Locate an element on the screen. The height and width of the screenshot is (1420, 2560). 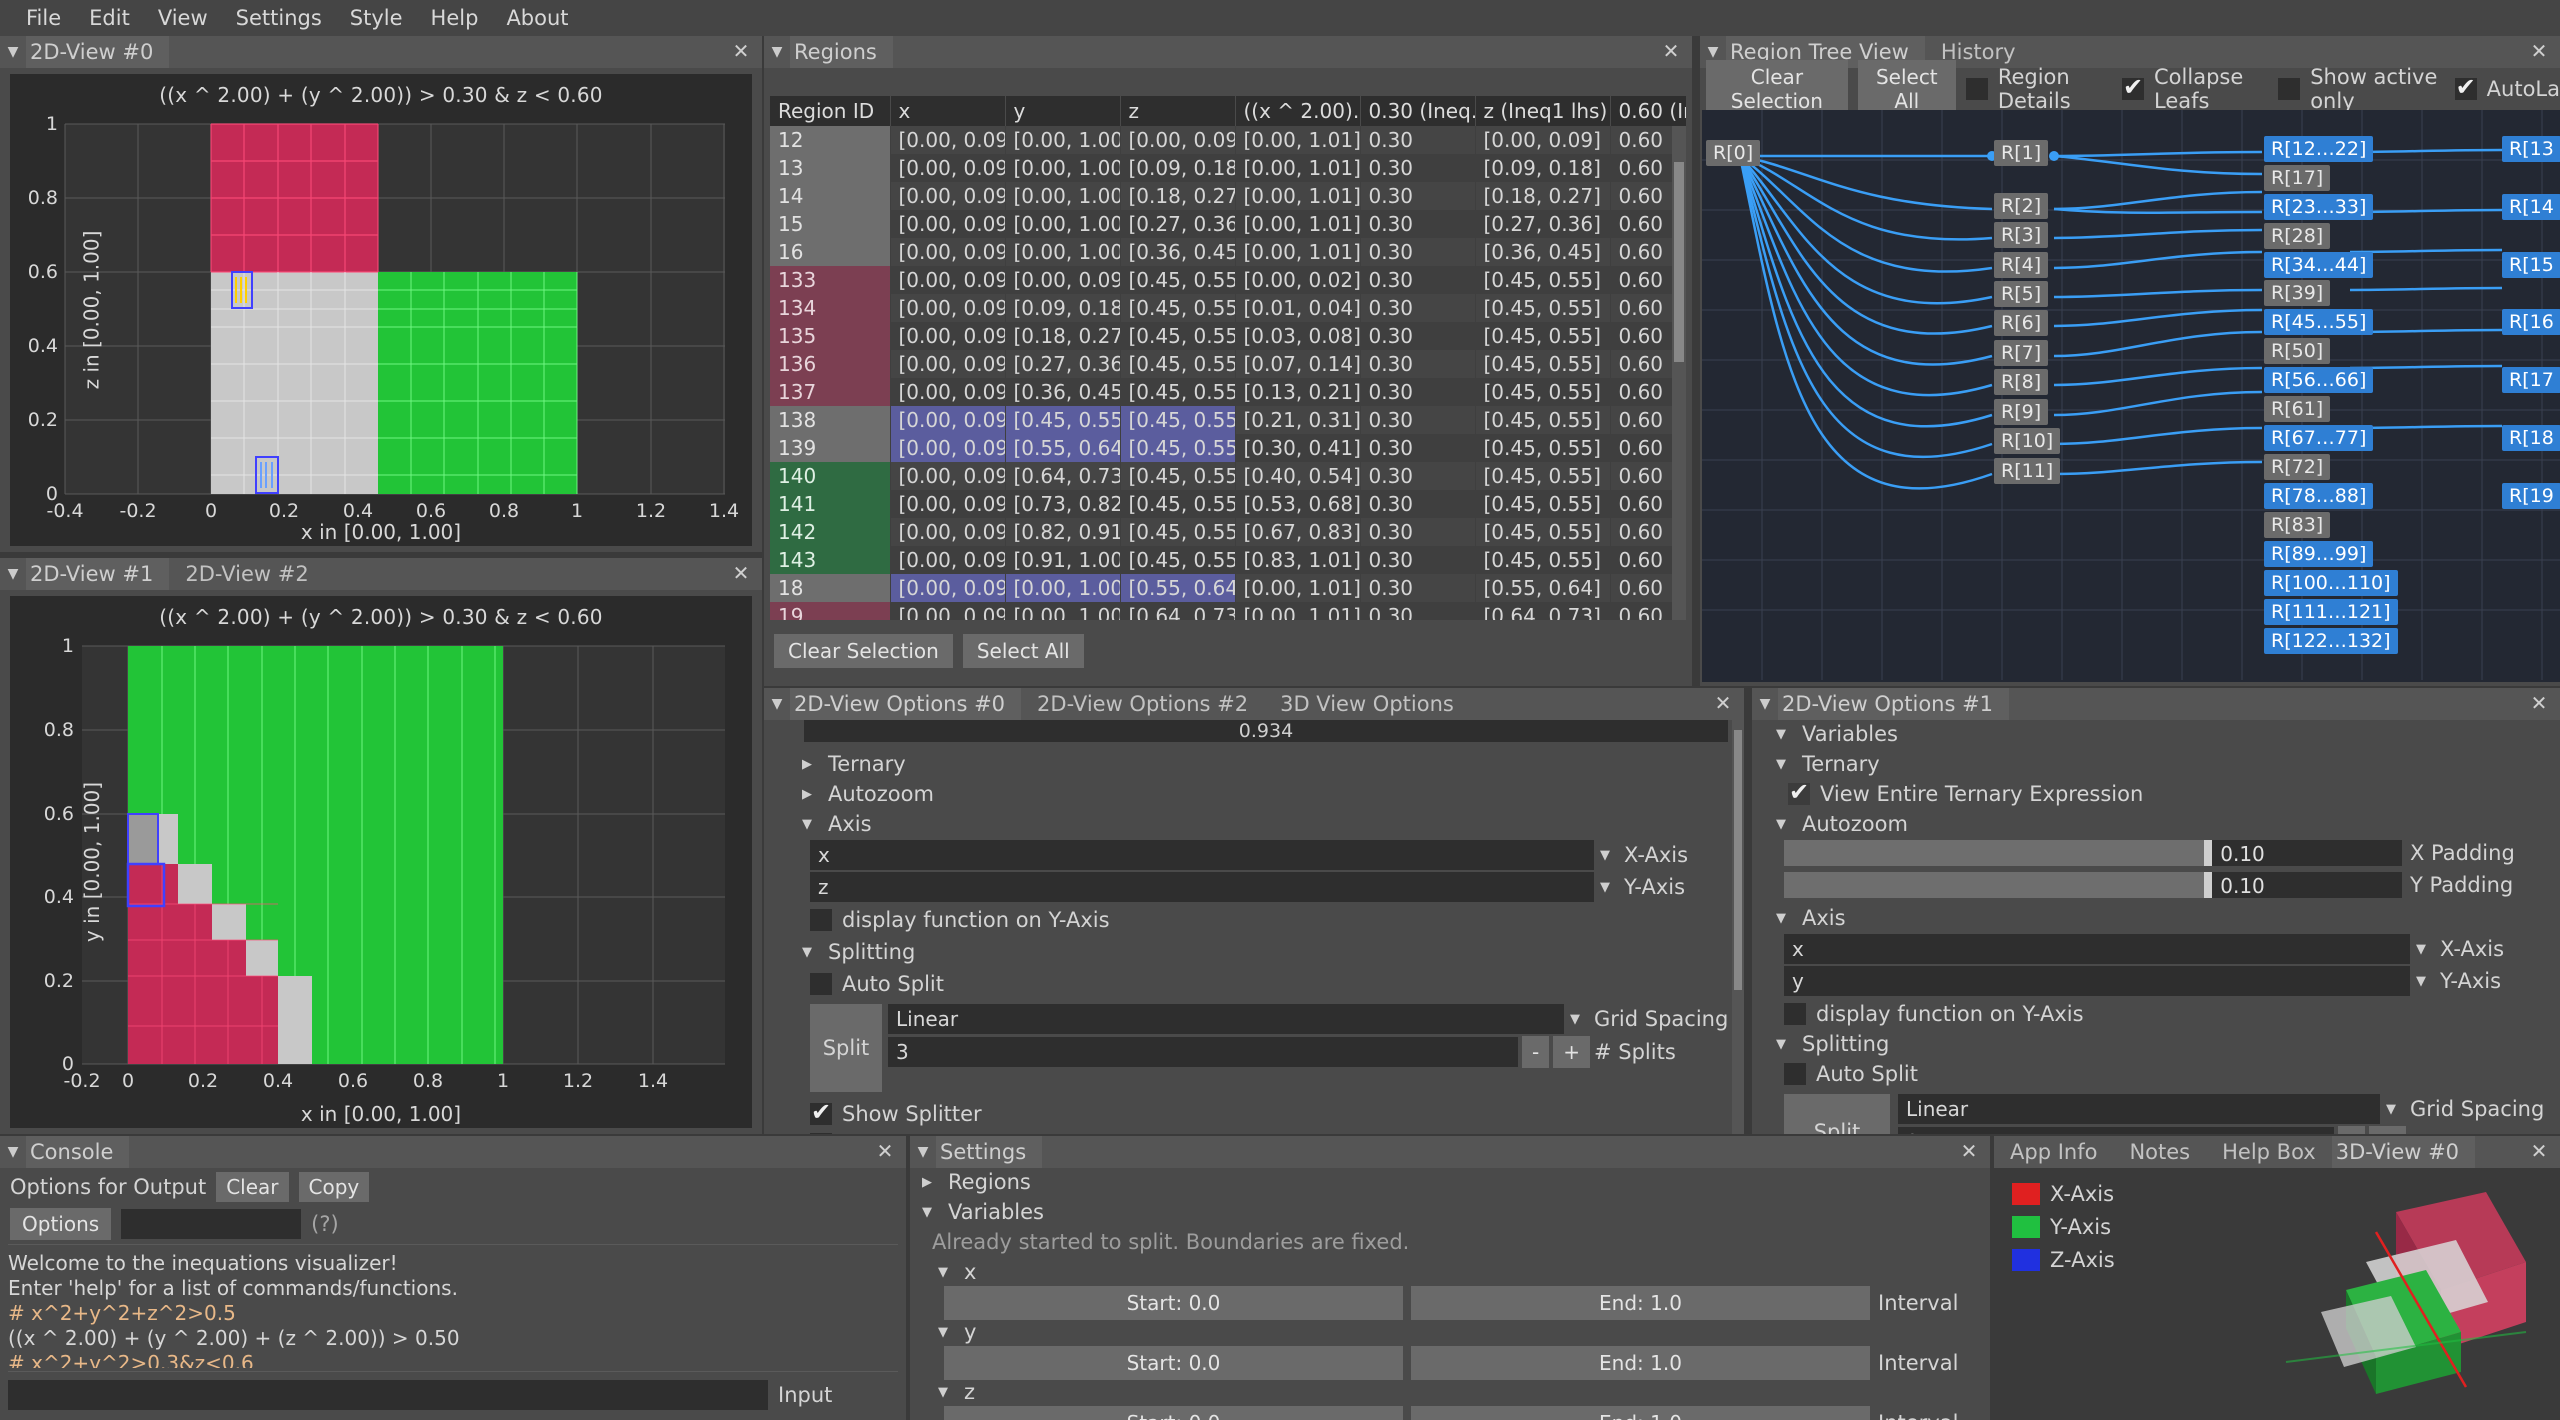
cell: [0.67, 0.83] is located at coordinates (1298, 532).